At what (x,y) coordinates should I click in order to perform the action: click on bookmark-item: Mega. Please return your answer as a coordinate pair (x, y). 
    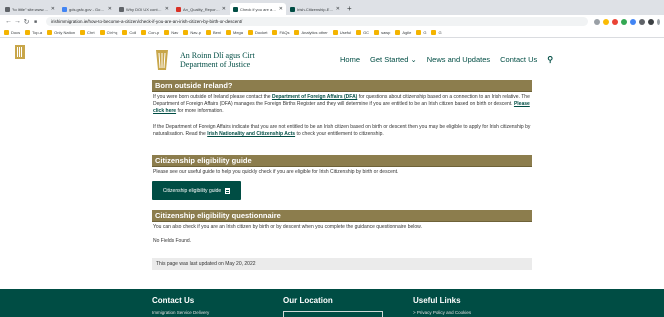
    Looking at the image, I should click on (234, 32).